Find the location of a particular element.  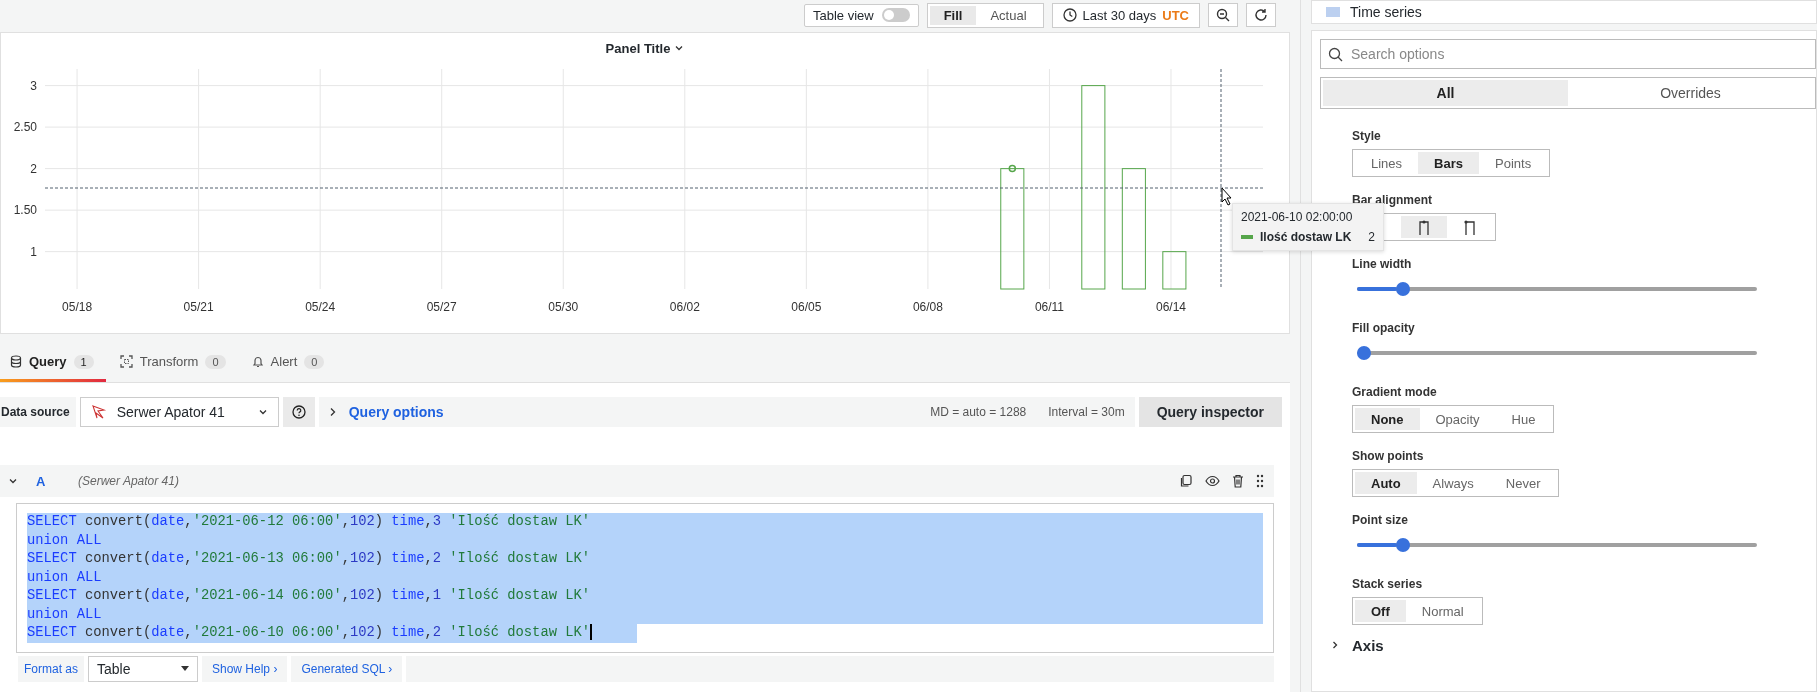

radio-option: Opacity is located at coordinates (1457, 419).